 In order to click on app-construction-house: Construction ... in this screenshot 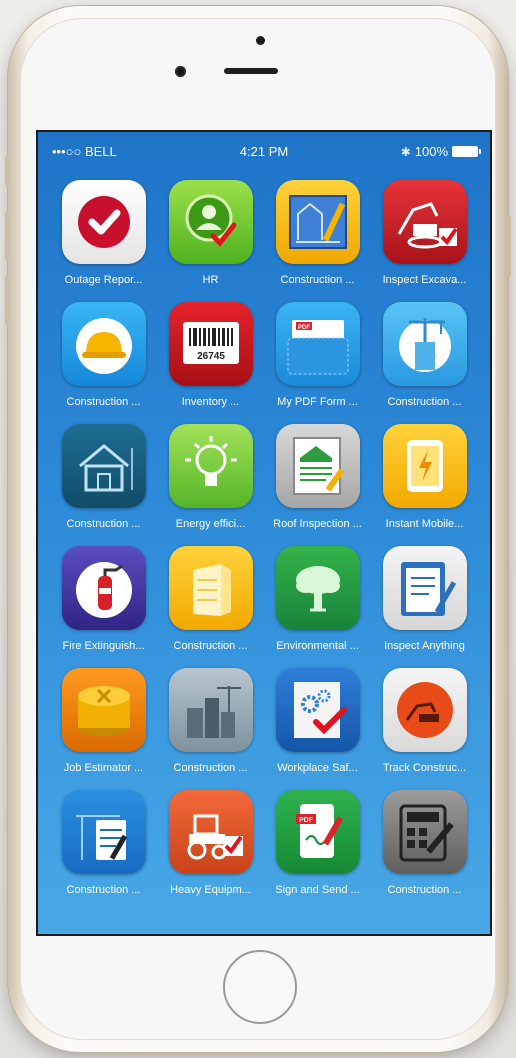, I will do `click(103, 485)`.